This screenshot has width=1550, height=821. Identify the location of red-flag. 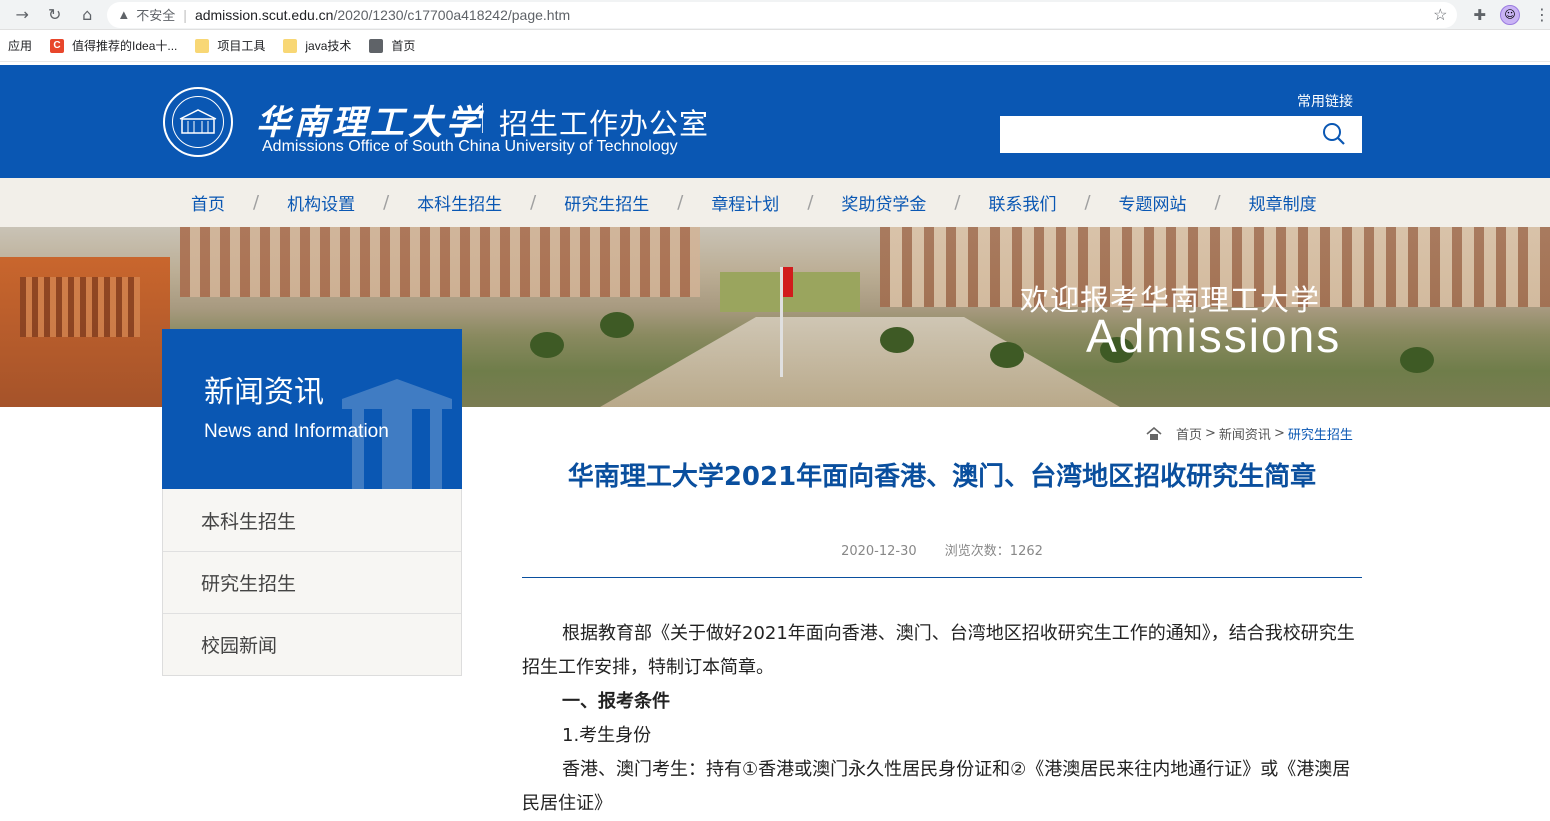
(788, 282).